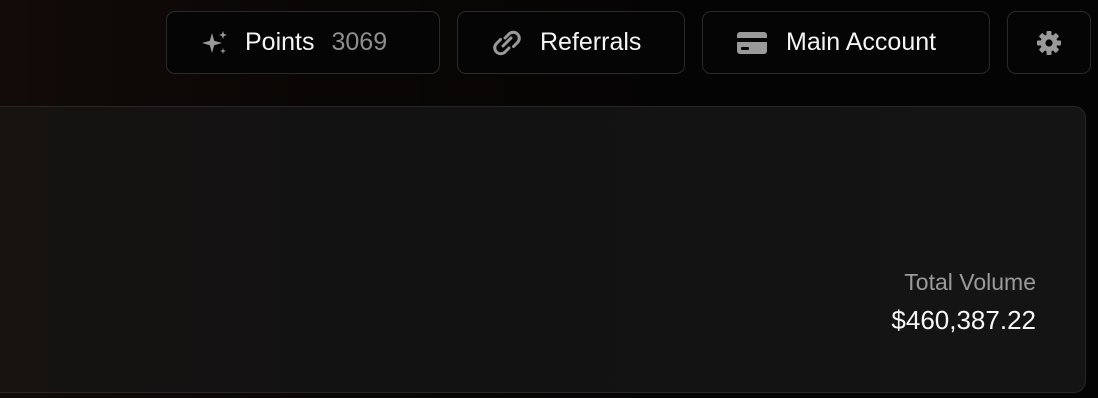 This screenshot has height=398, width=1098. I want to click on points-label: Points, so click(280, 42).